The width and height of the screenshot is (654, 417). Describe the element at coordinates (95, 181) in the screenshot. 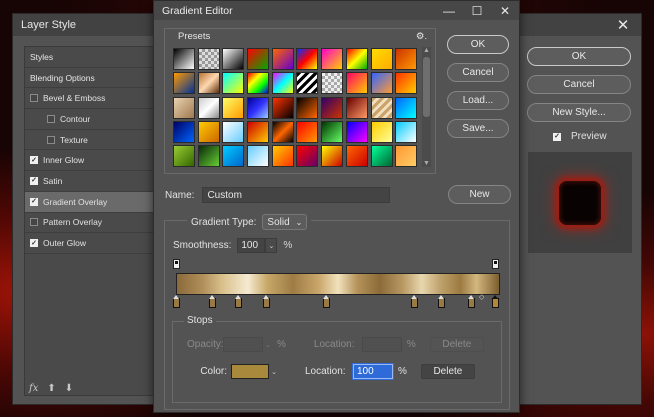

I see `style-item: ✓ Satin` at that location.